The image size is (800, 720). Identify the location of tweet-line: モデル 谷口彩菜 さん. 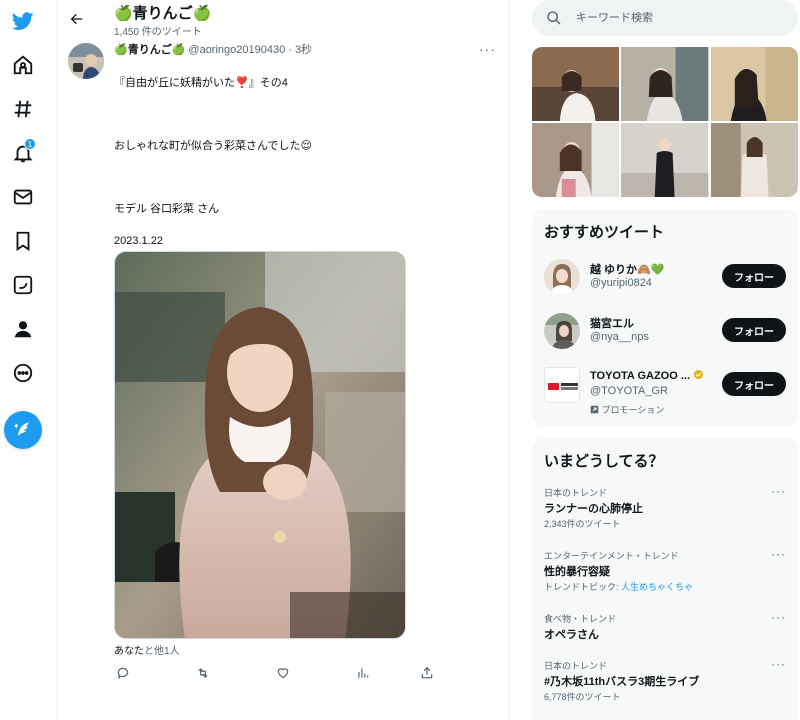
(167, 209).